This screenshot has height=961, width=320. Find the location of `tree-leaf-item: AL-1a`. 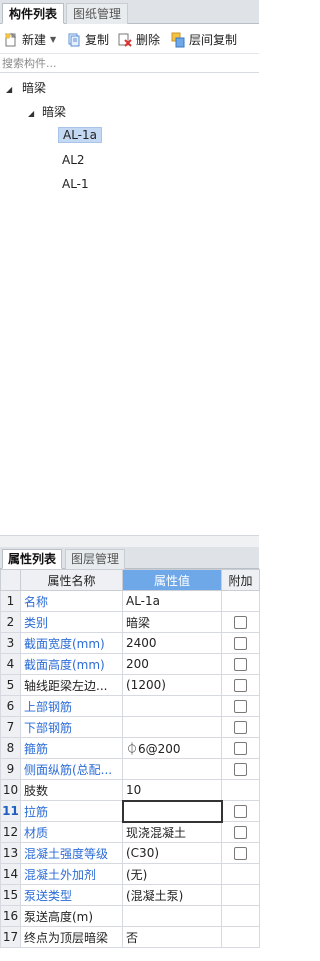

tree-leaf-item: AL-1a is located at coordinates (80, 135).